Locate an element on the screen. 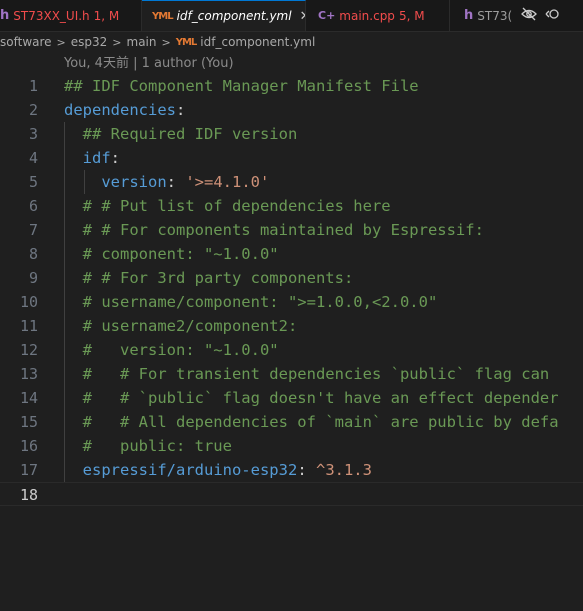  comment-text: # username/component: ">=1.0.0,<2.0.0" is located at coordinates (251, 302).